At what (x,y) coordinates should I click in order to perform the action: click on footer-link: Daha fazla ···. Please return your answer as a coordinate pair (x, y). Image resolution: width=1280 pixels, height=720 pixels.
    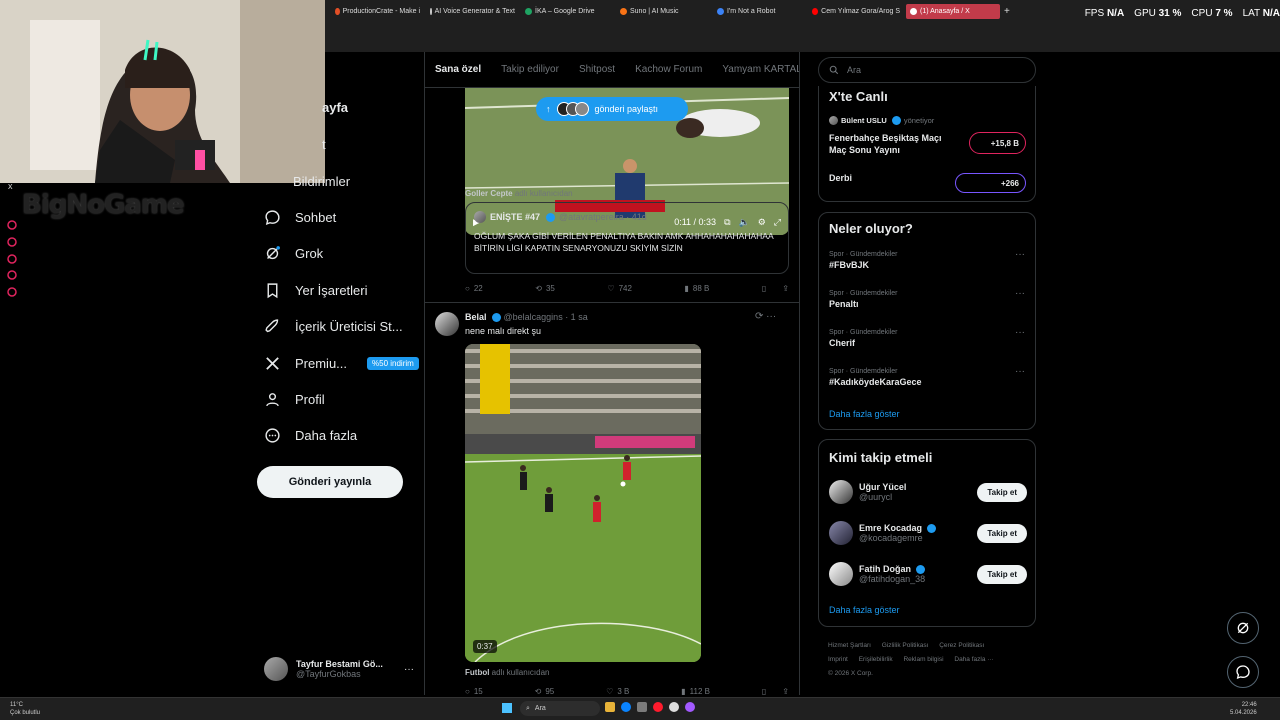
    Looking at the image, I should click on (973, 659).